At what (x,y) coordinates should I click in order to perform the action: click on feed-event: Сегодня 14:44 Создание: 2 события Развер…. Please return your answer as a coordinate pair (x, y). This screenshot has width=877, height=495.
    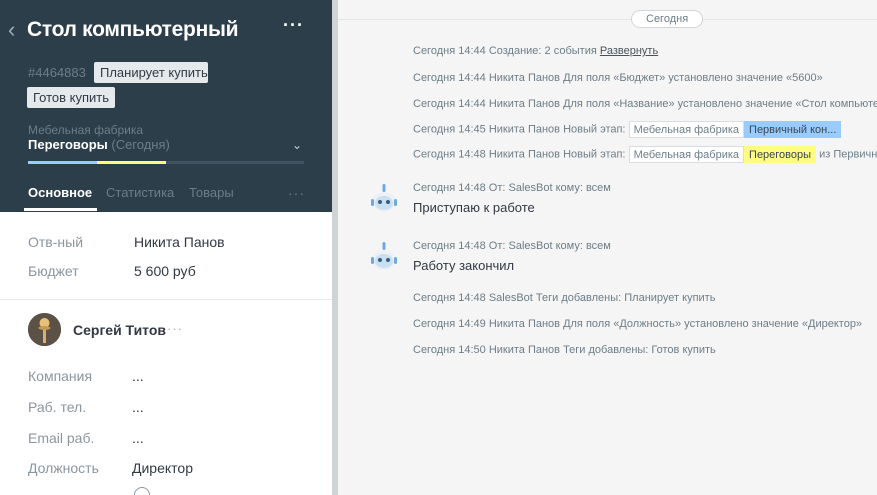
    Looking at the image, I should click on (535, 51).